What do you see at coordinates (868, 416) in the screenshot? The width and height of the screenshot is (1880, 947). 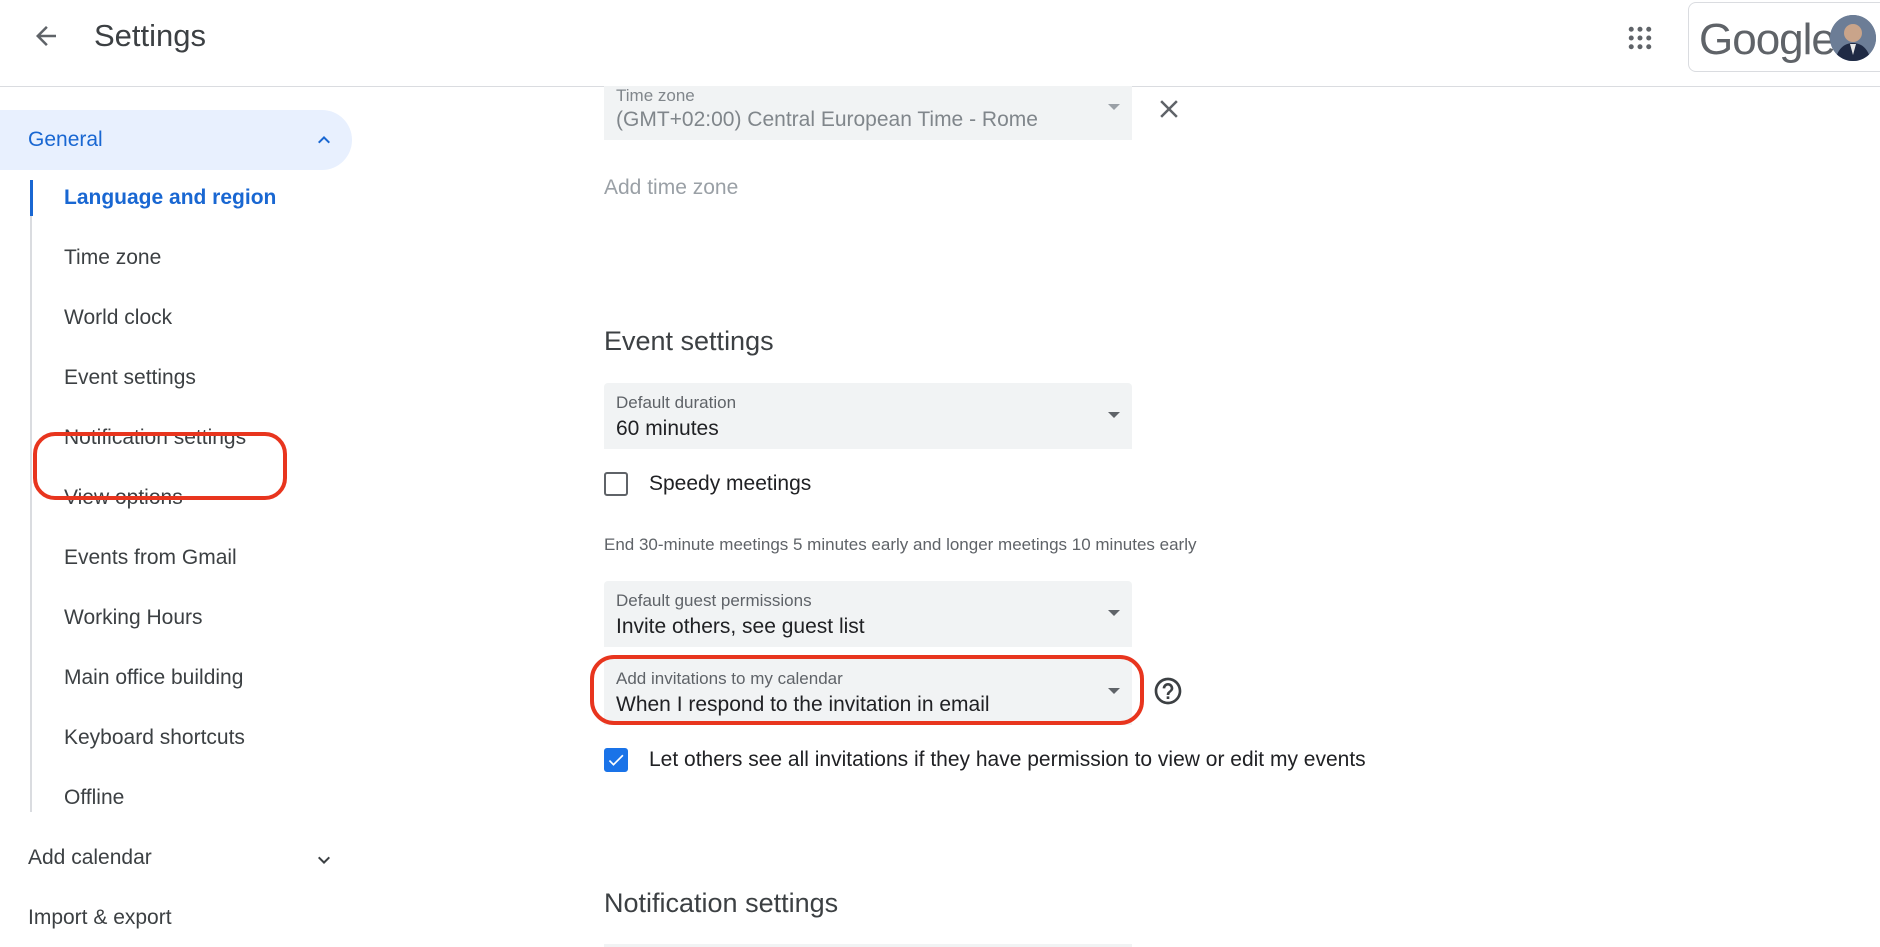 I see `default-duration-select: Default duration 60 minutes` at bounding box center [868, 416].